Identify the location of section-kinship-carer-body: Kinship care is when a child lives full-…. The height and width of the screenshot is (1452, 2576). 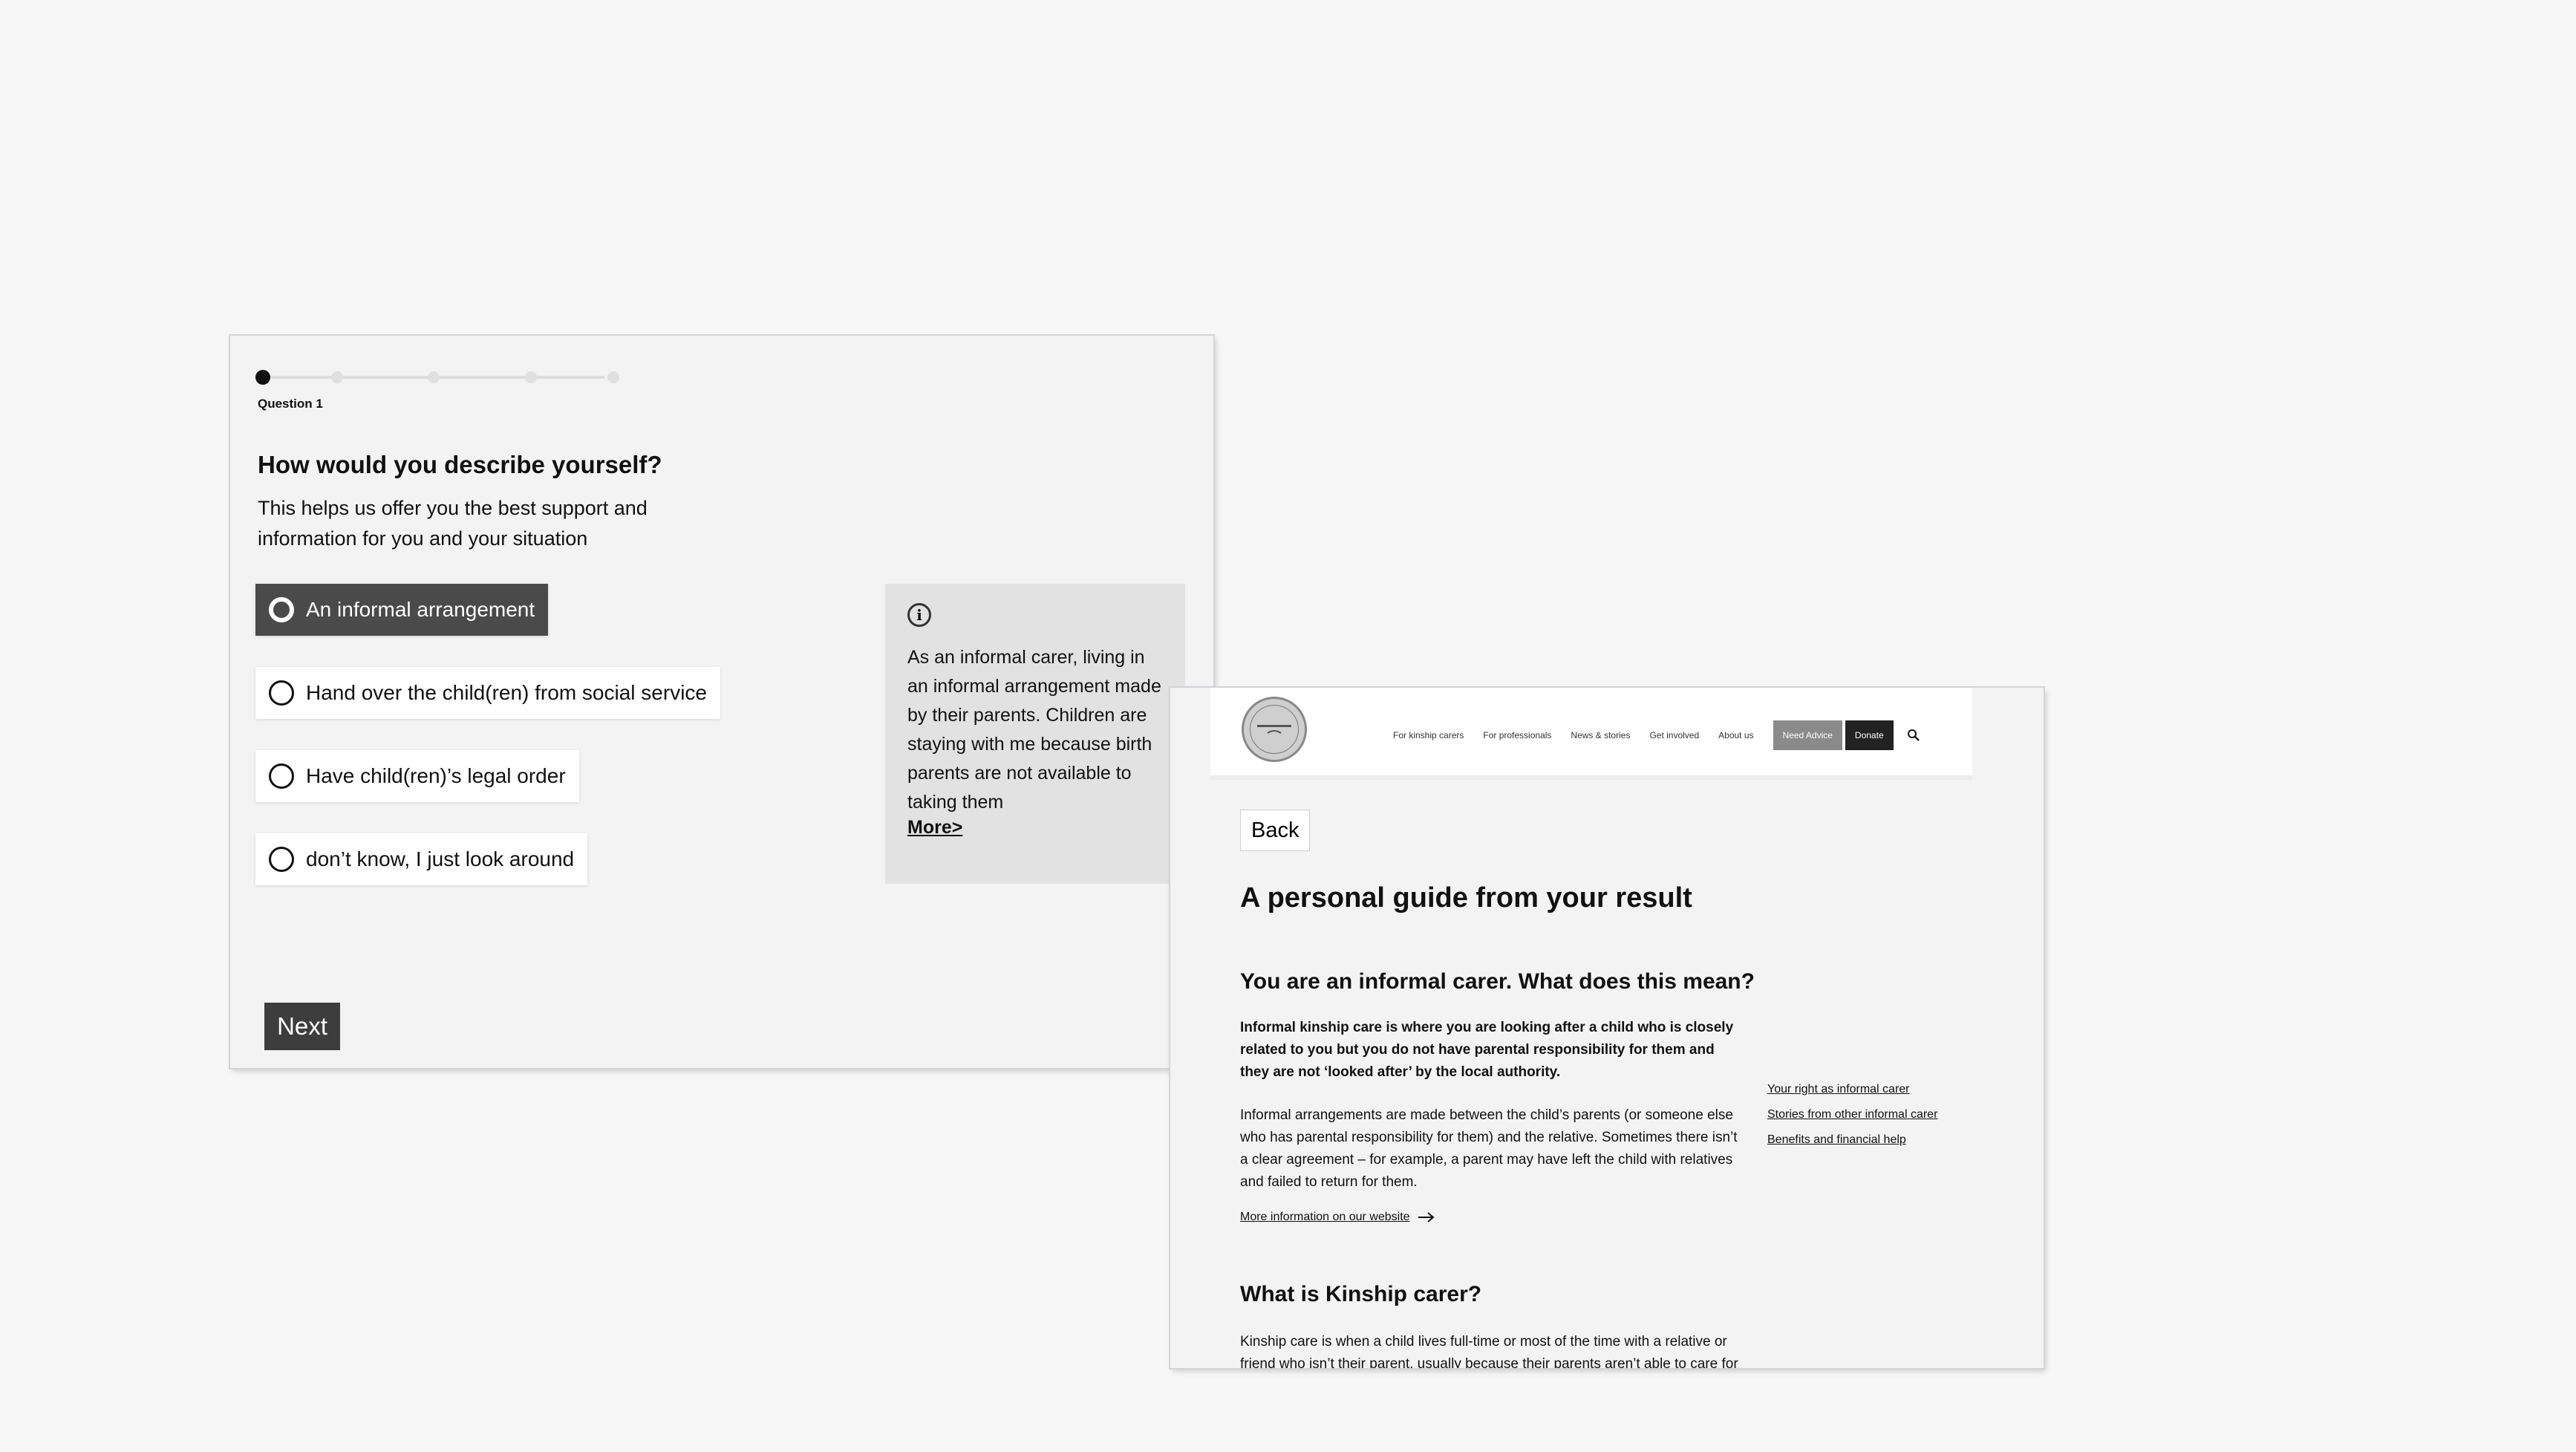
(1489, 1351).